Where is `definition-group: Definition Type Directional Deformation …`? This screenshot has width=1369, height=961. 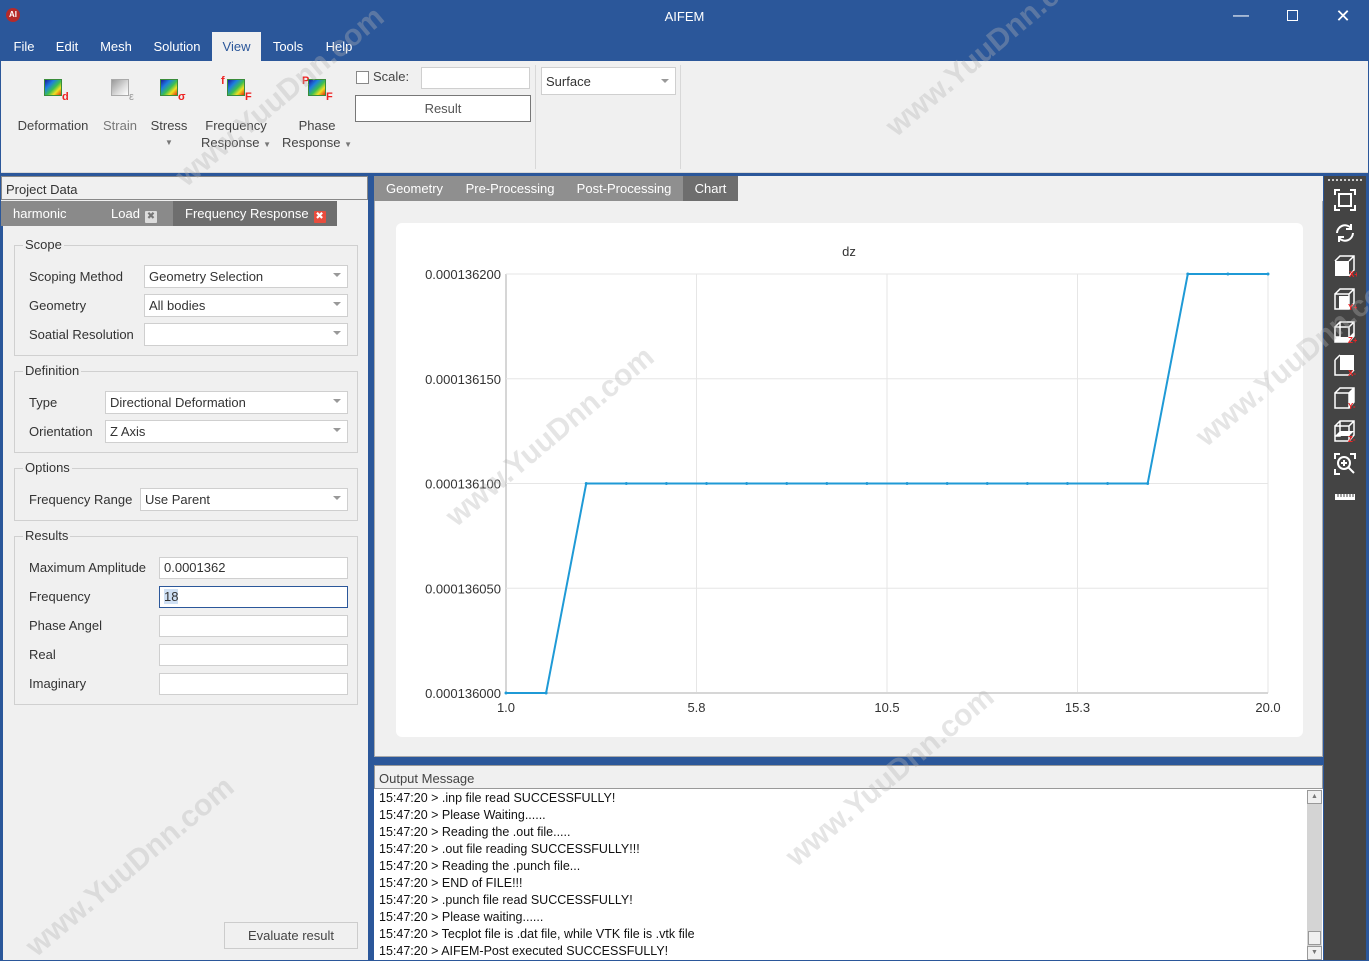
definition-group: Definition Type Directional Deformation … is located at coordinates (186, 408).